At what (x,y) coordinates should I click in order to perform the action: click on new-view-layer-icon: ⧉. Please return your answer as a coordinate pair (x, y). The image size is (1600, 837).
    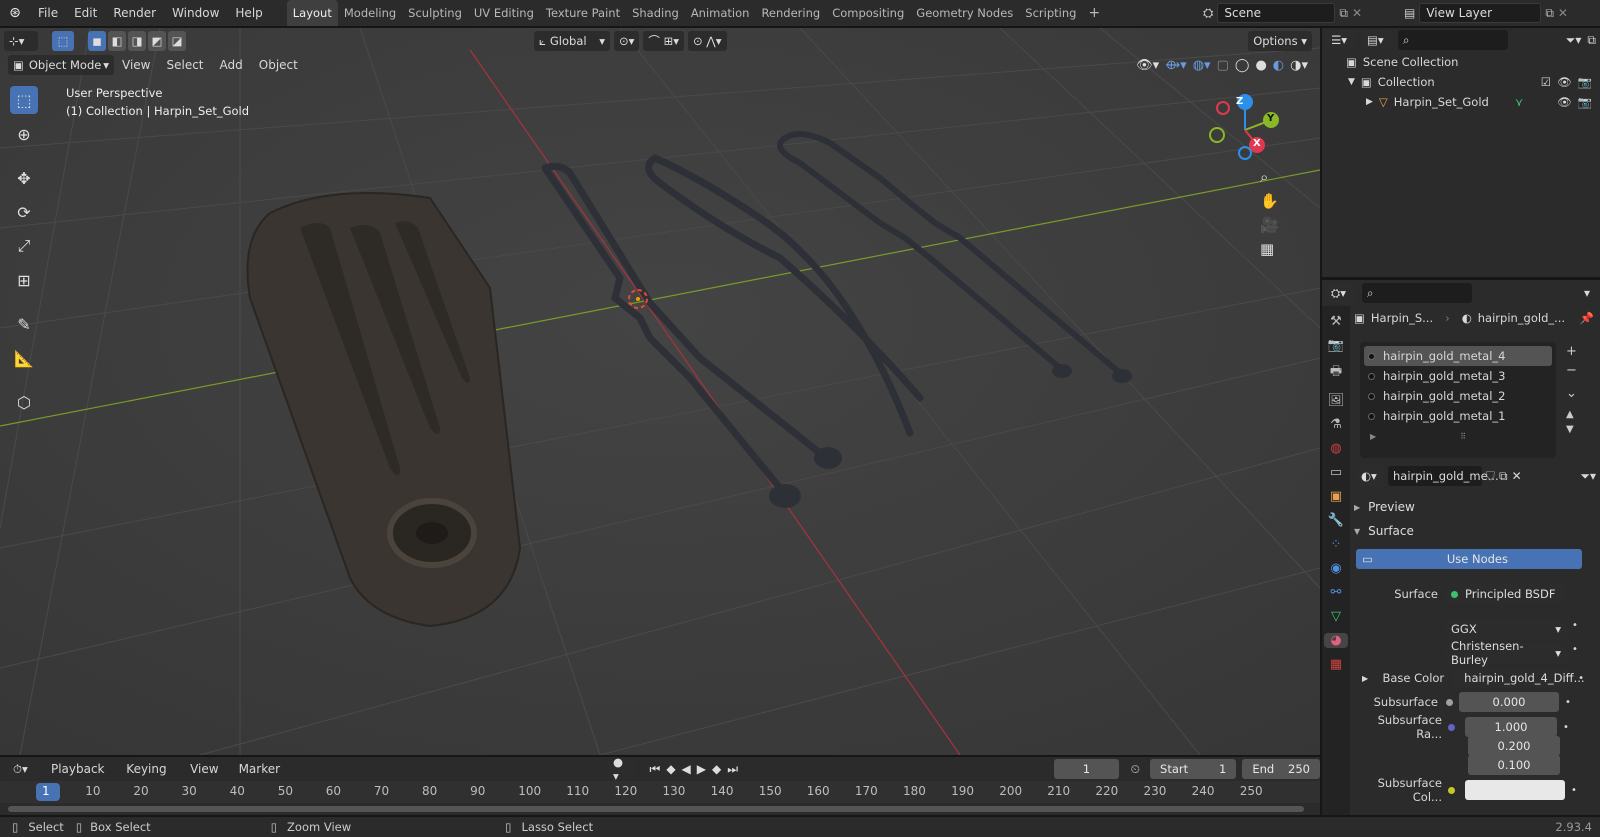
    Looking at the image, I should click on (1549, 13).